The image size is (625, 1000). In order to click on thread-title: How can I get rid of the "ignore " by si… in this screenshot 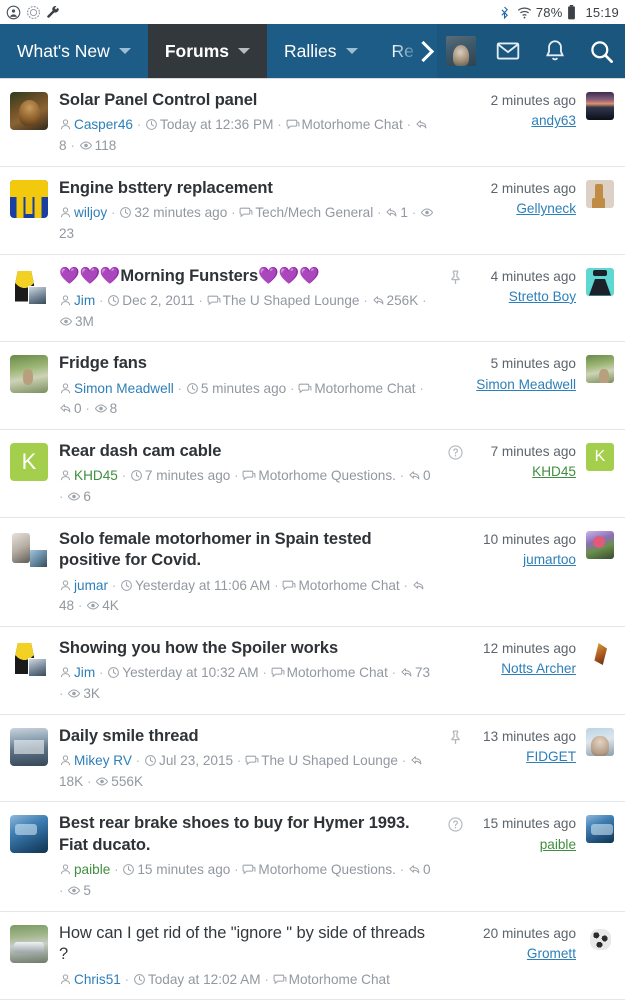, I will do `click(247, 944)`.